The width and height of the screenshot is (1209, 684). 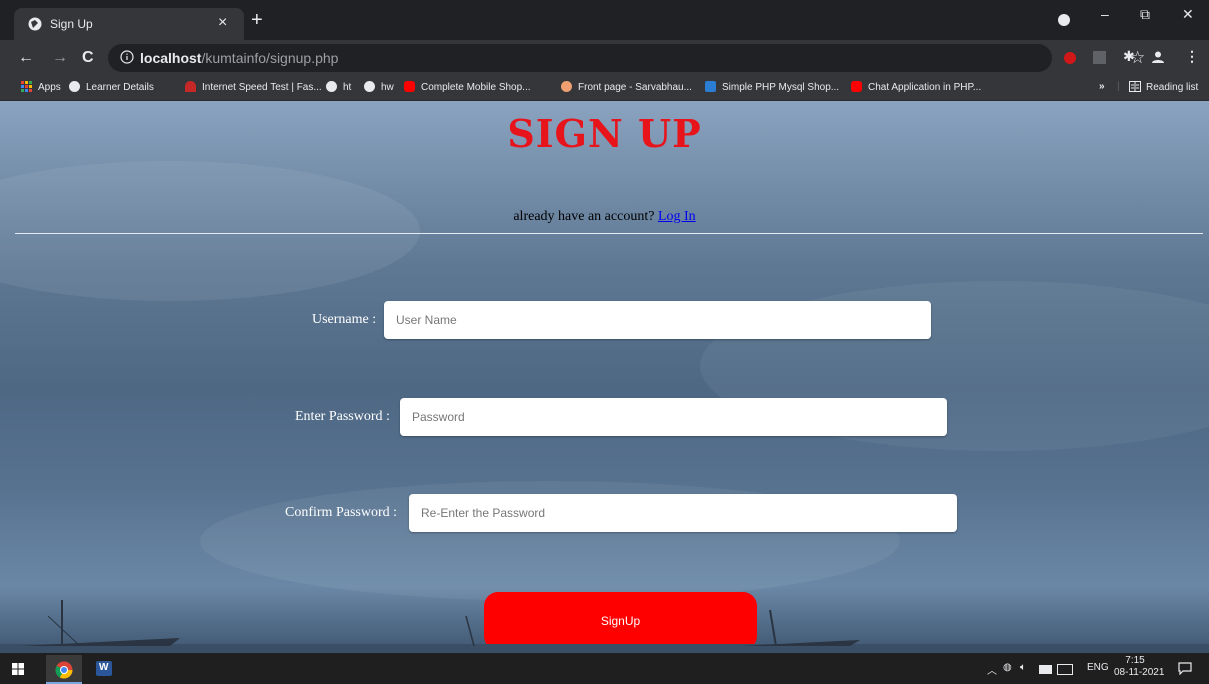 What do you see at coordinates (1023, 667) in the screenshot?
I see `volume-icon: 🔈︎` at bounding box center [1023, 667].